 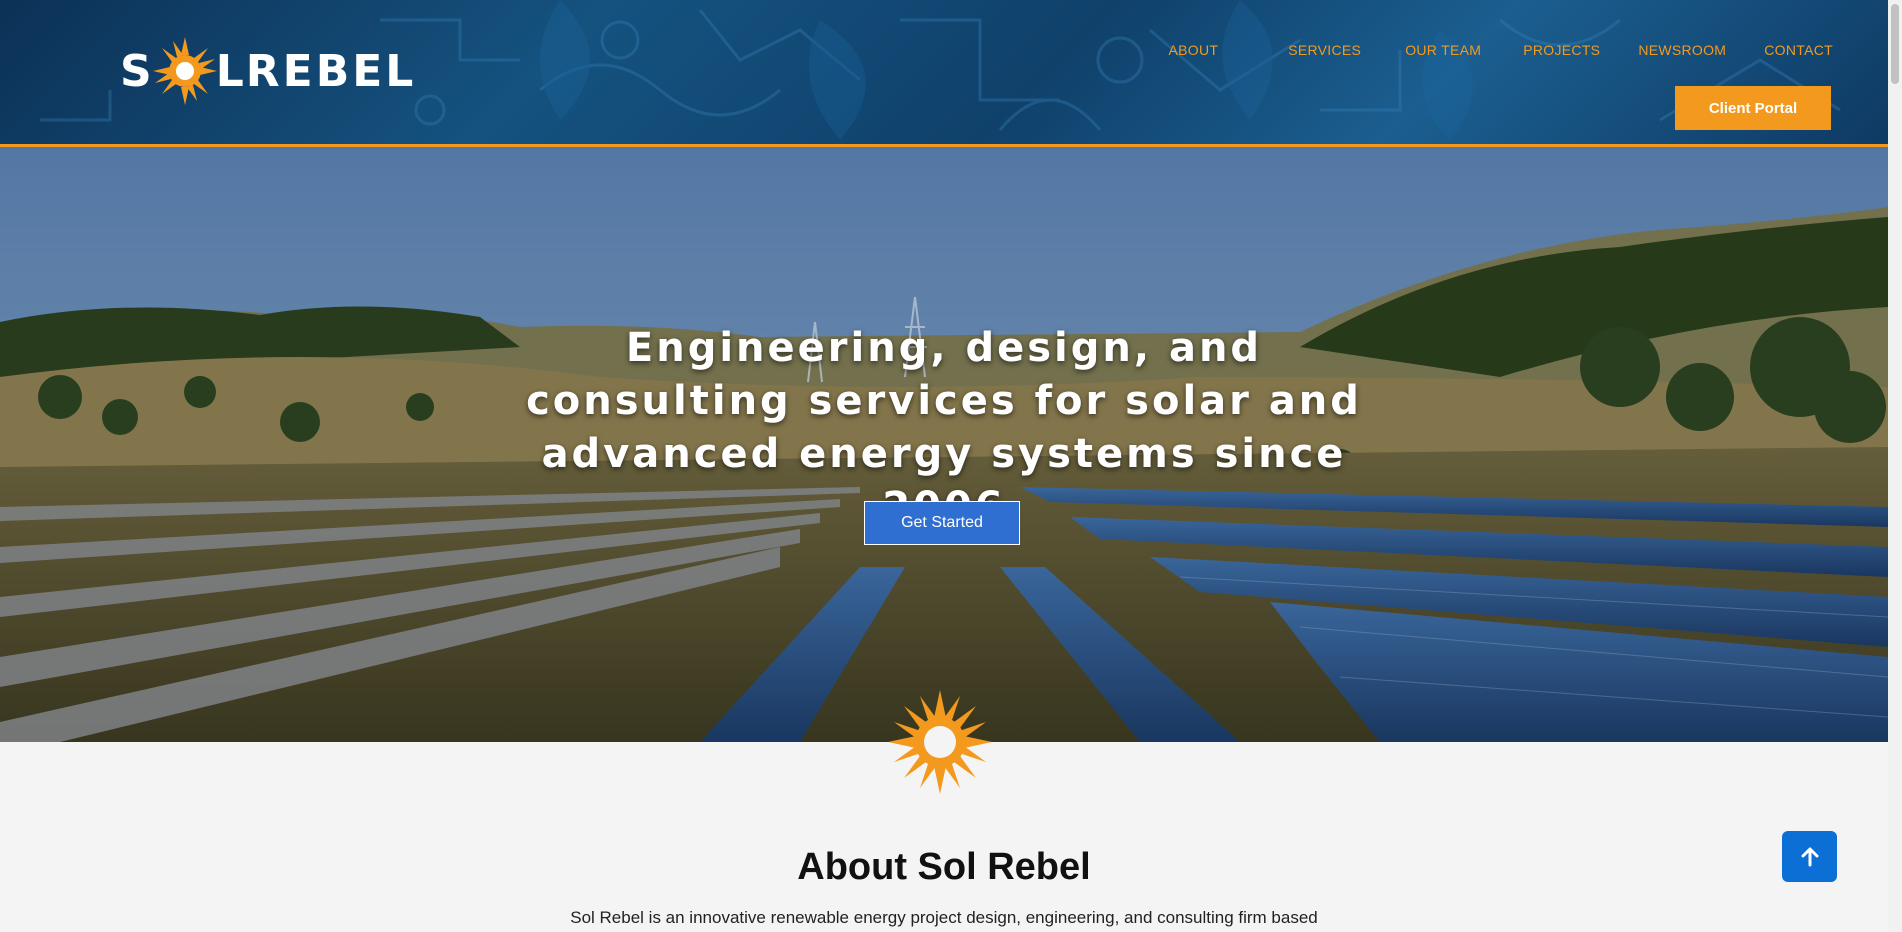 What do you see at coordinates (1682, 50) in the screenshot?
I see `nav-item-newsroom: NEWSROOM` at bounding box center [1682, 50].